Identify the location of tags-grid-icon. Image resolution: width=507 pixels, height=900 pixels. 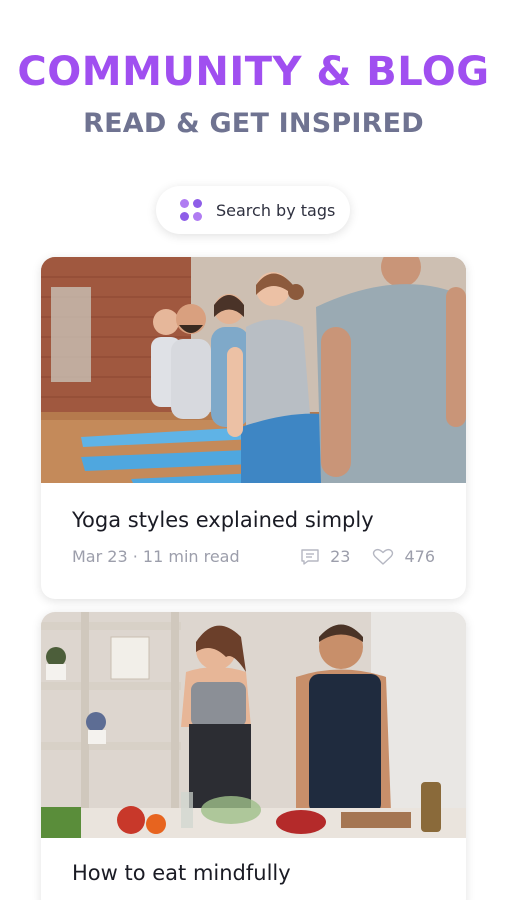
(191, 210).